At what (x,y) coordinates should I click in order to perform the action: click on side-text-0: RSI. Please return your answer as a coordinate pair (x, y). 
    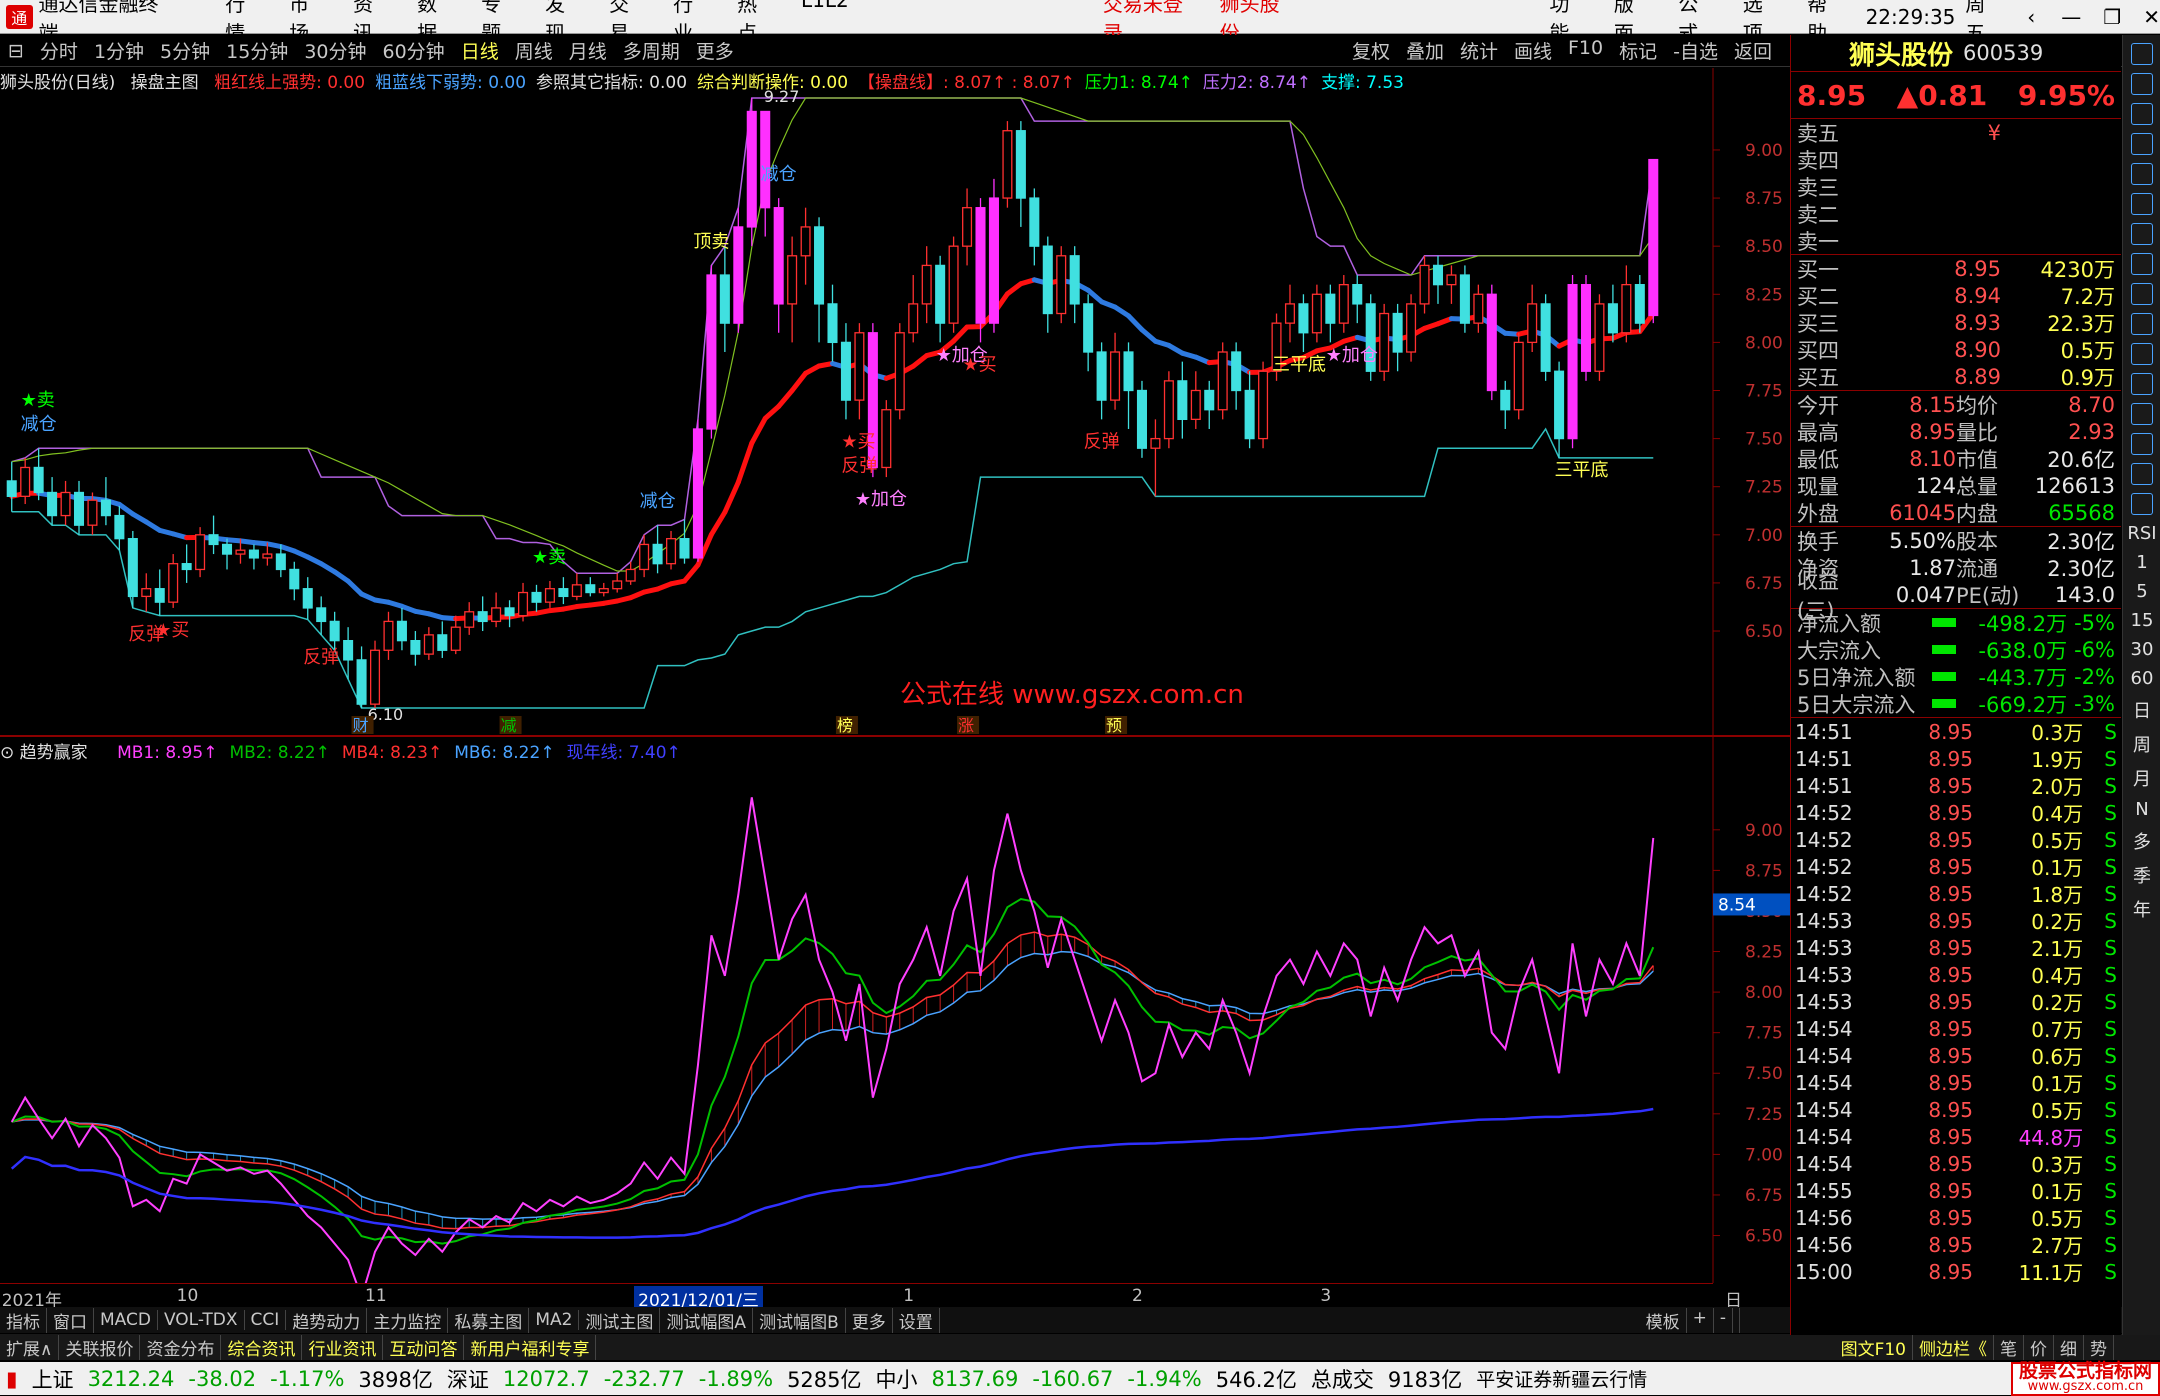
    Looking at the image, I should click on (2141, 533).